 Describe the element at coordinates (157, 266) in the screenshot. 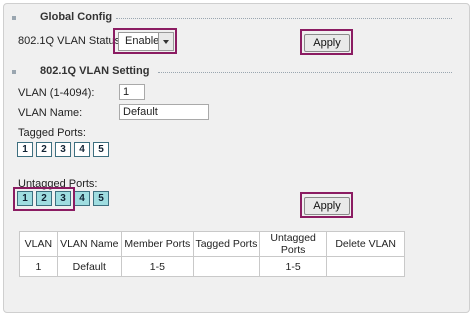

I see `cell-member-ports: 1-5` at that location.